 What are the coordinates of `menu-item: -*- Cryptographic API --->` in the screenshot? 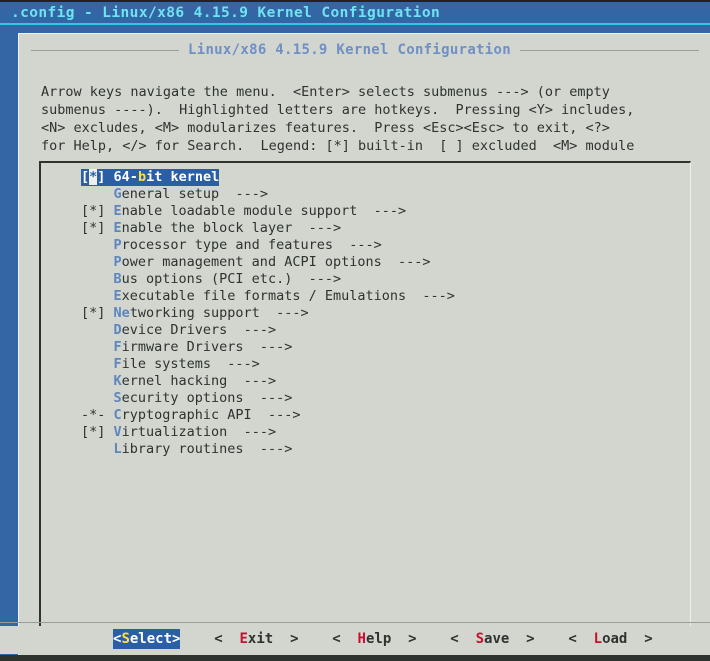 It's located at (268, 415).